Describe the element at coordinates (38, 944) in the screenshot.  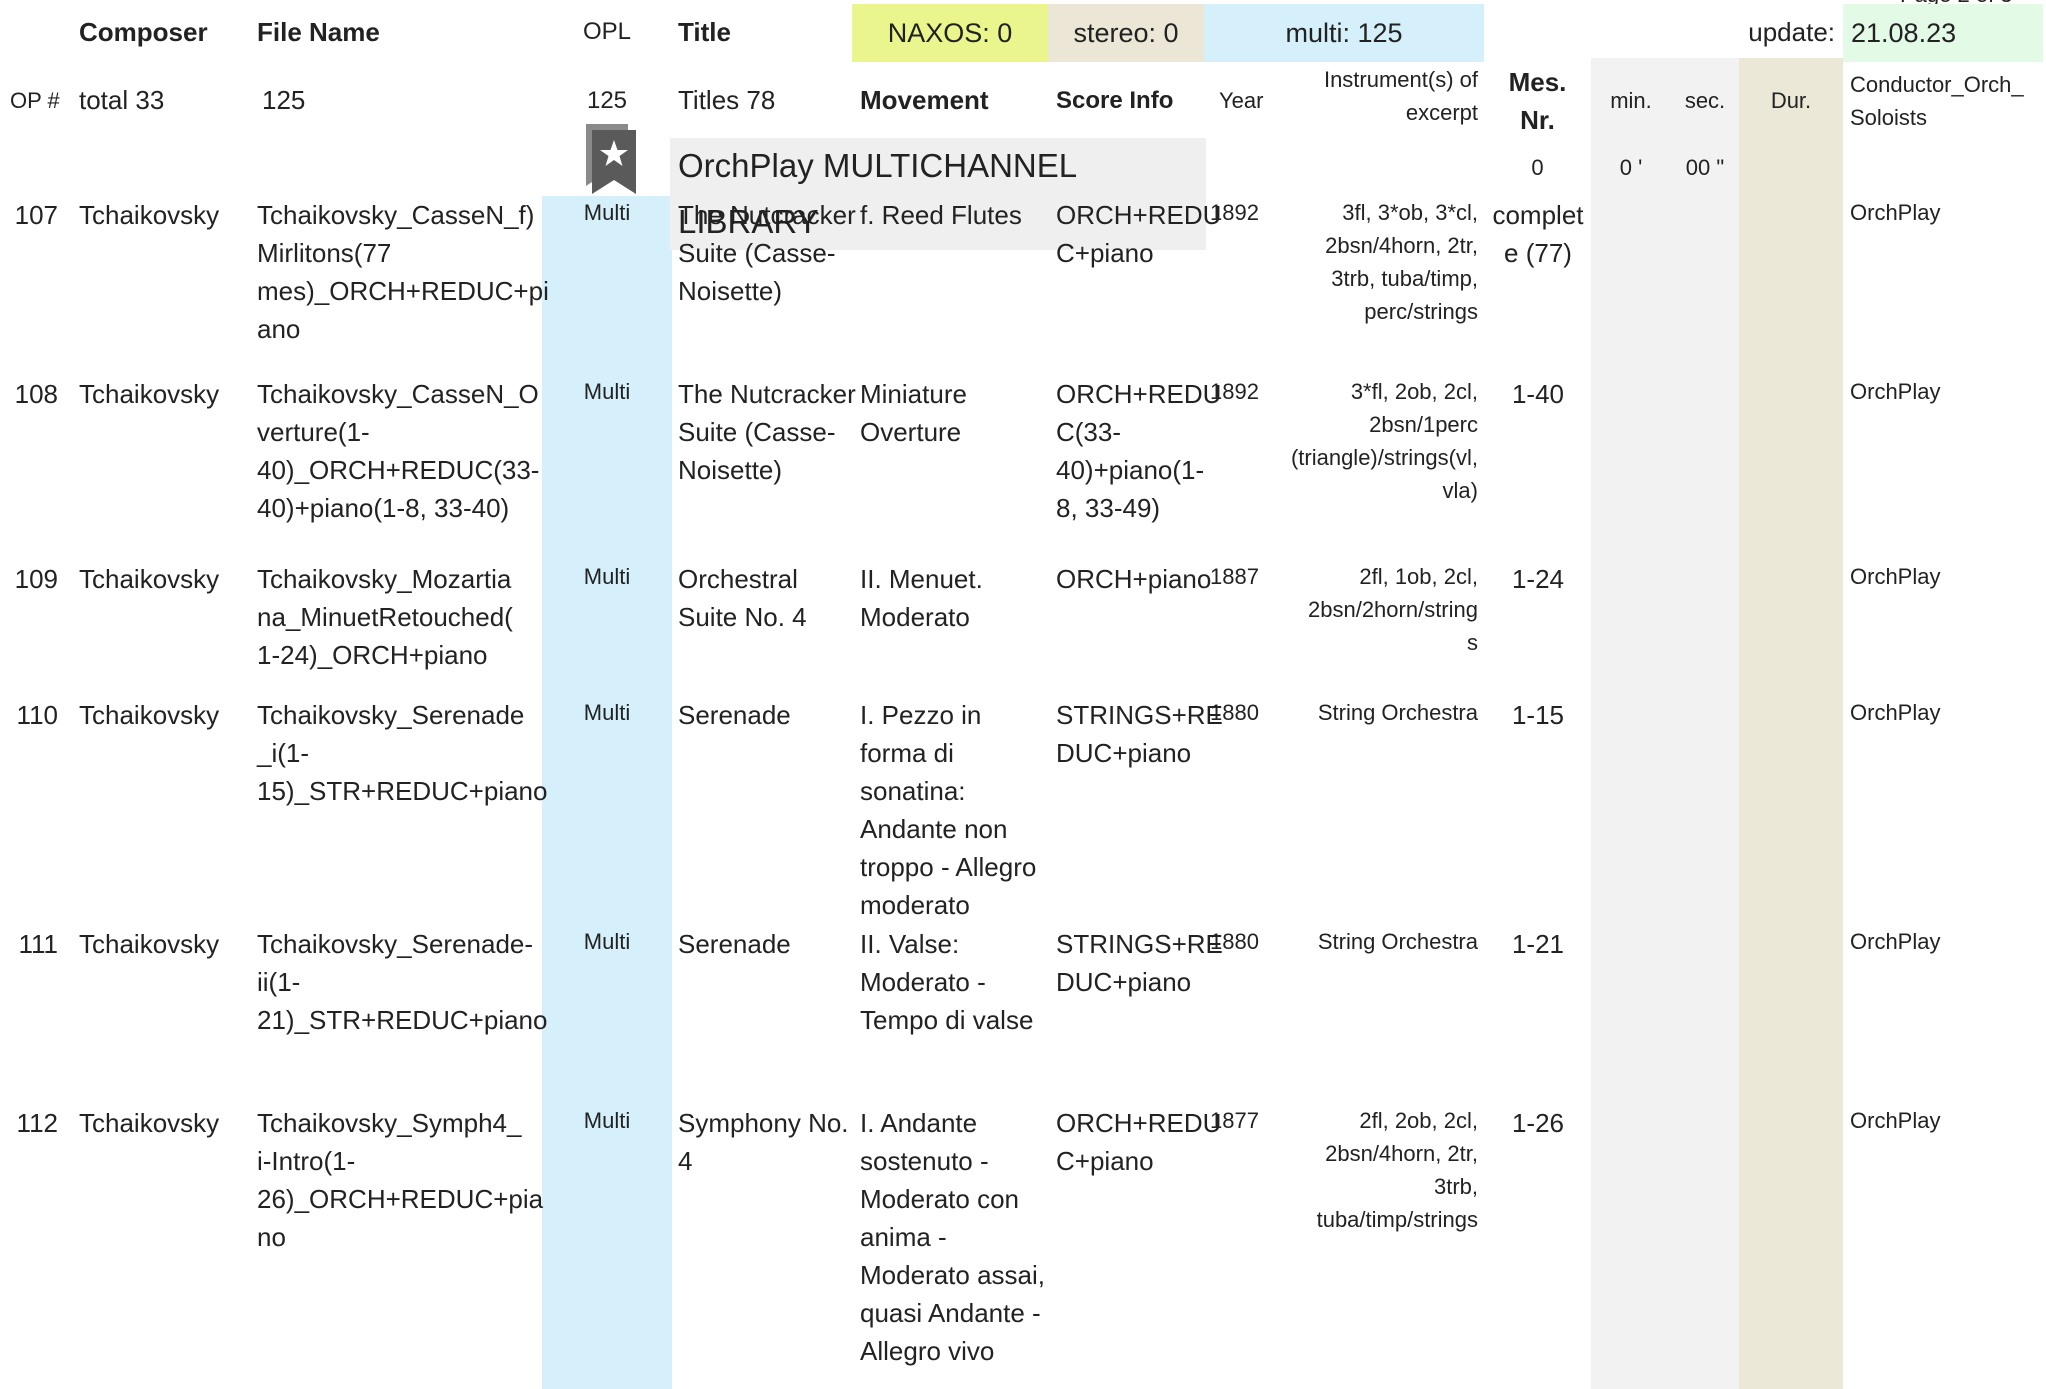
I see `row-op: 111` at that location.